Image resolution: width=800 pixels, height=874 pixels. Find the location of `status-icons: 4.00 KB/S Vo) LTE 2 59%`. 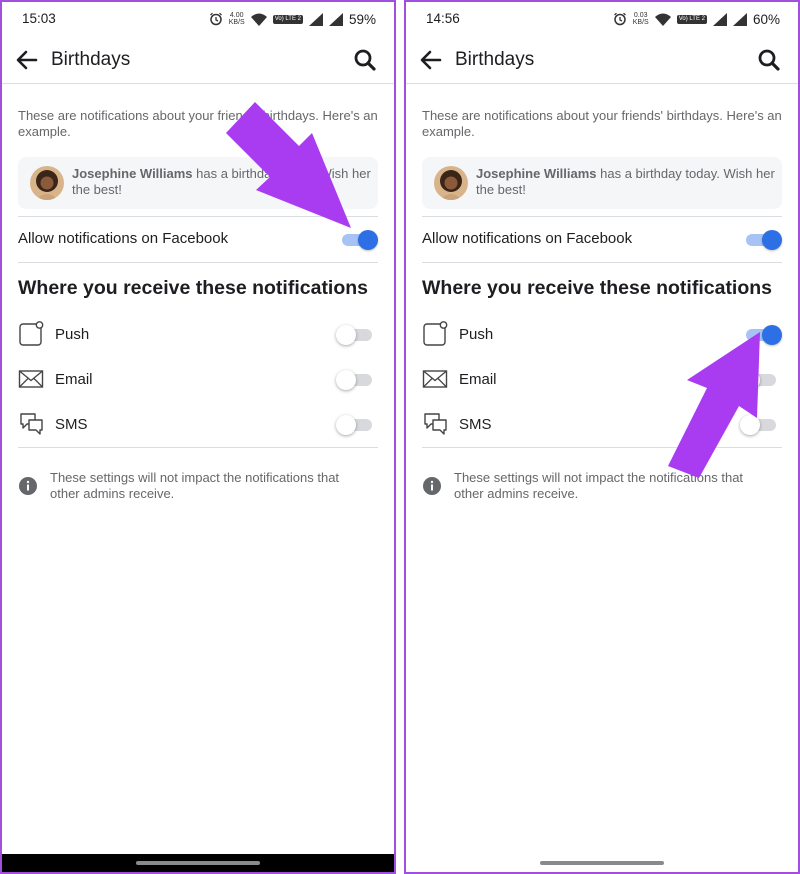

status-icons: 4.00 KB/S Vo) LTE 2 59% is located at coordinates (292, 19).